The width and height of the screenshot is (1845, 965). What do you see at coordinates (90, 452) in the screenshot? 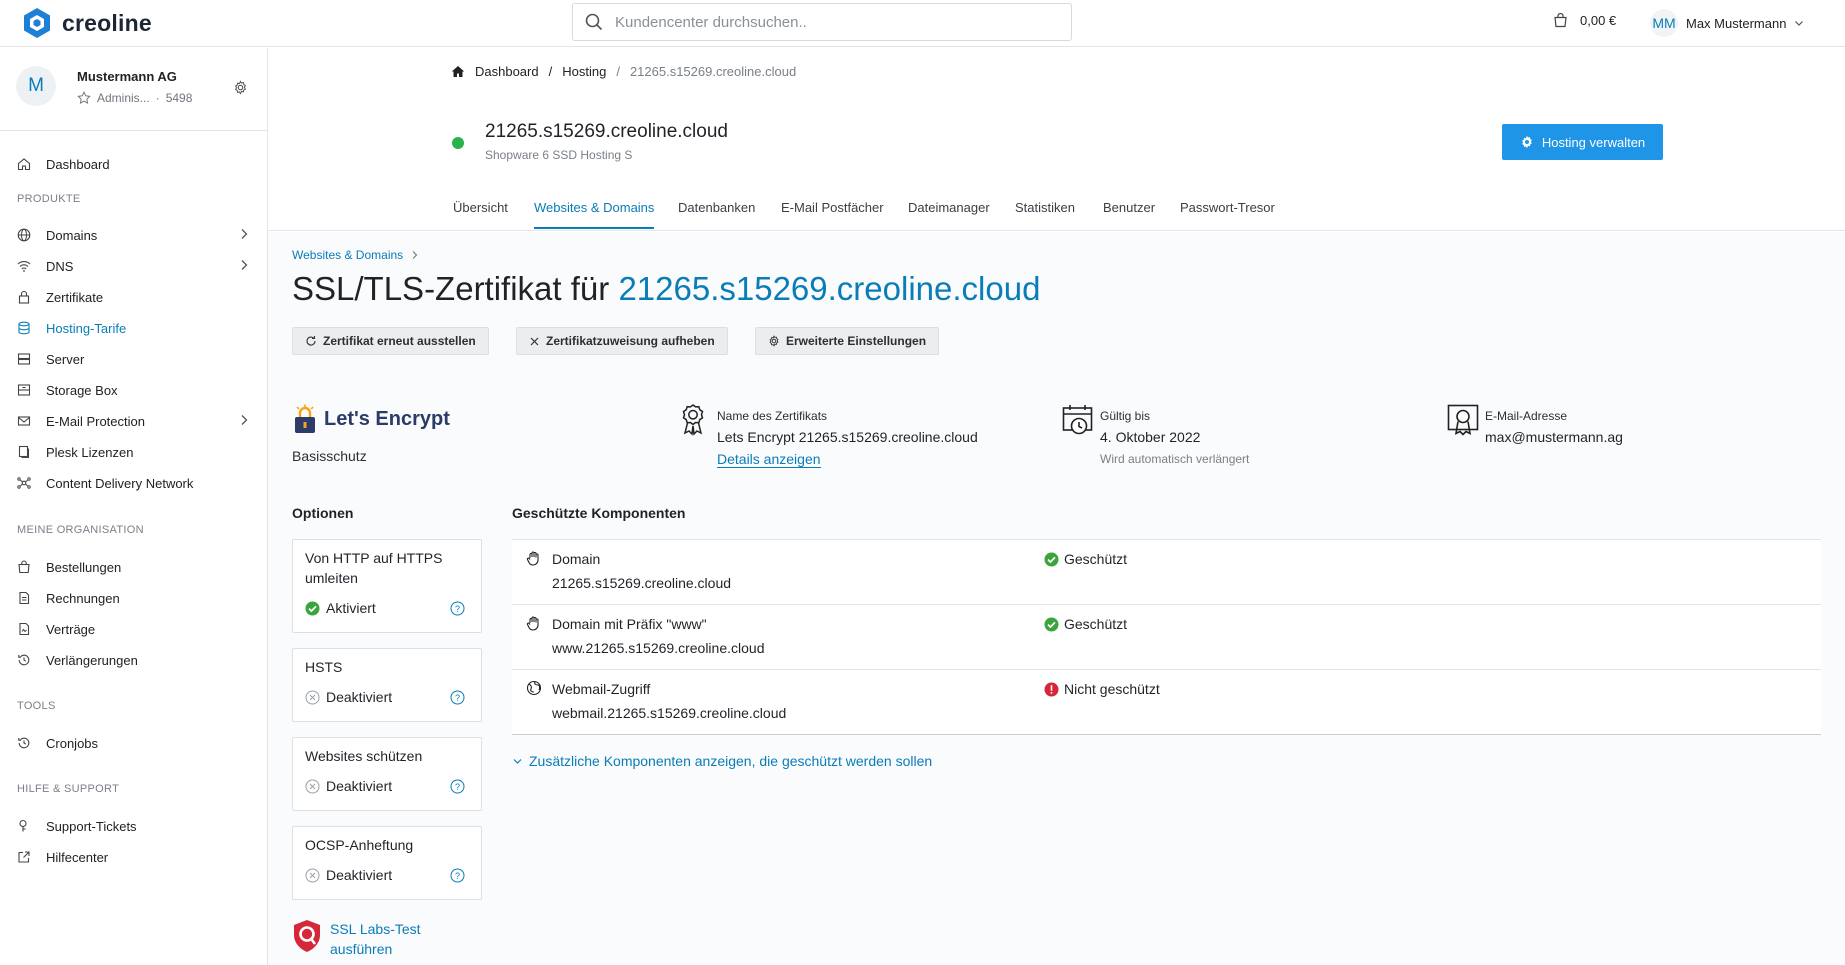
I see `sidebar-item-label: Plesk Lizenzen` at bounding box center [90, 452].